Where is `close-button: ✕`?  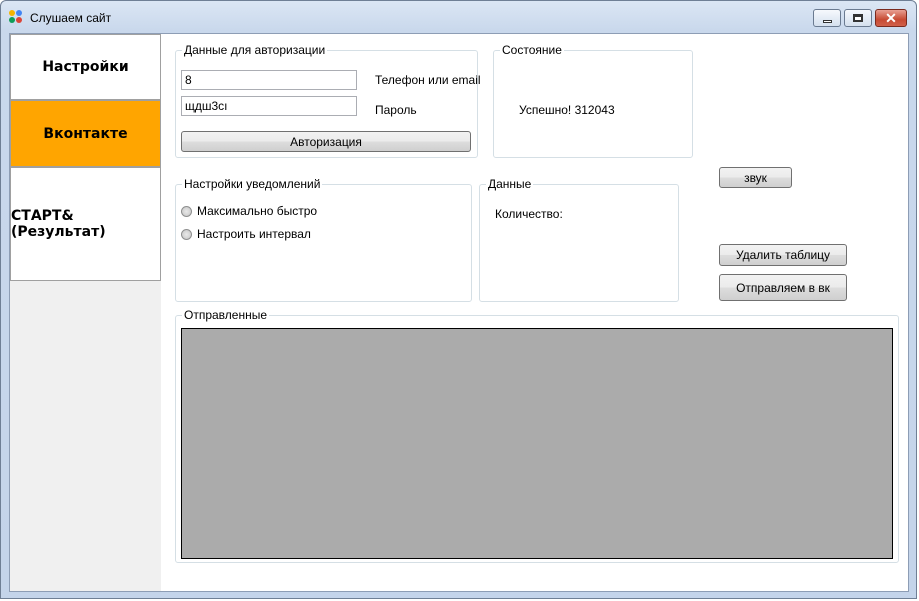
close-button: ✕ is located at coordinates (891, 18).